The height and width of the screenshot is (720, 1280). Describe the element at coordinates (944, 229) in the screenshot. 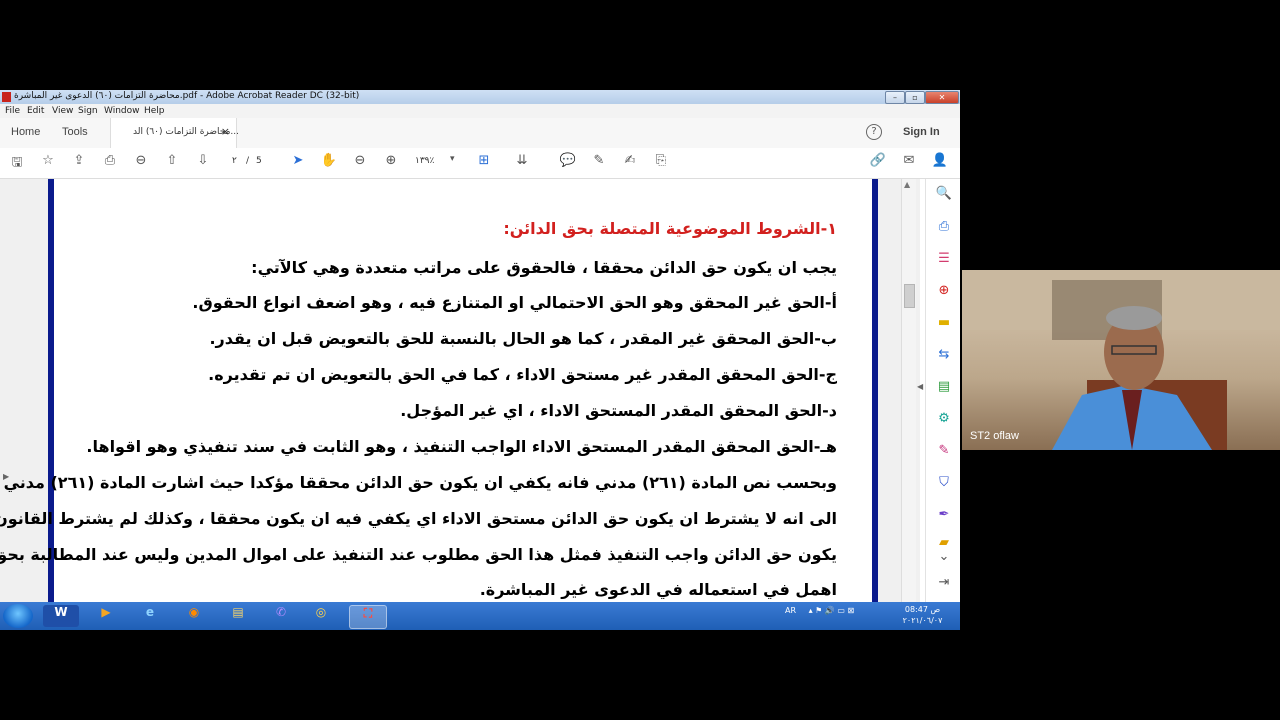

I see `export-pdf-icon: ⎙` at that location.